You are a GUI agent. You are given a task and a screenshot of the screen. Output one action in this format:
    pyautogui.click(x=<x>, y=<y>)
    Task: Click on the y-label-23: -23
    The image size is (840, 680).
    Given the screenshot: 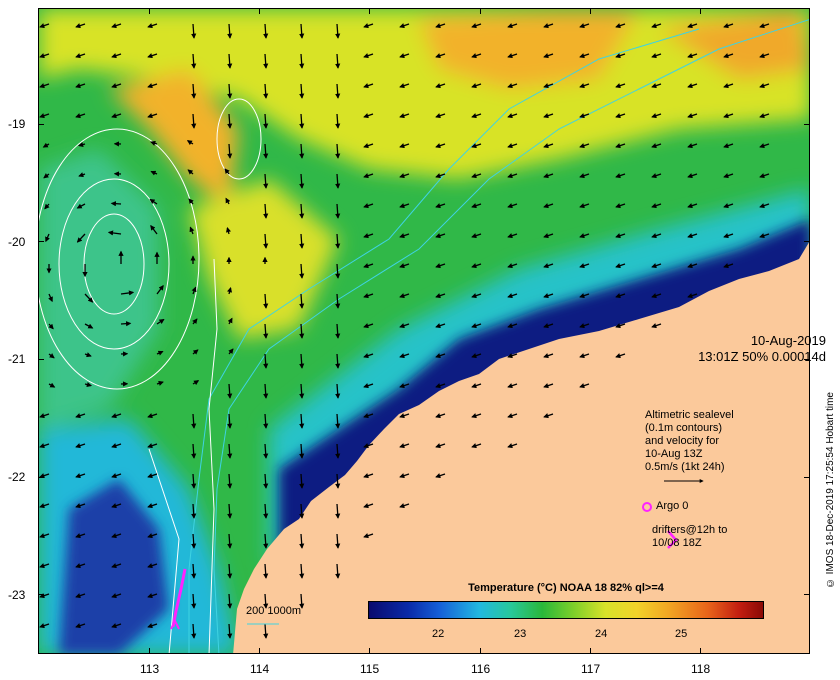 What is the action you would take?
    pyautogui.click(x=17, y=595)
    